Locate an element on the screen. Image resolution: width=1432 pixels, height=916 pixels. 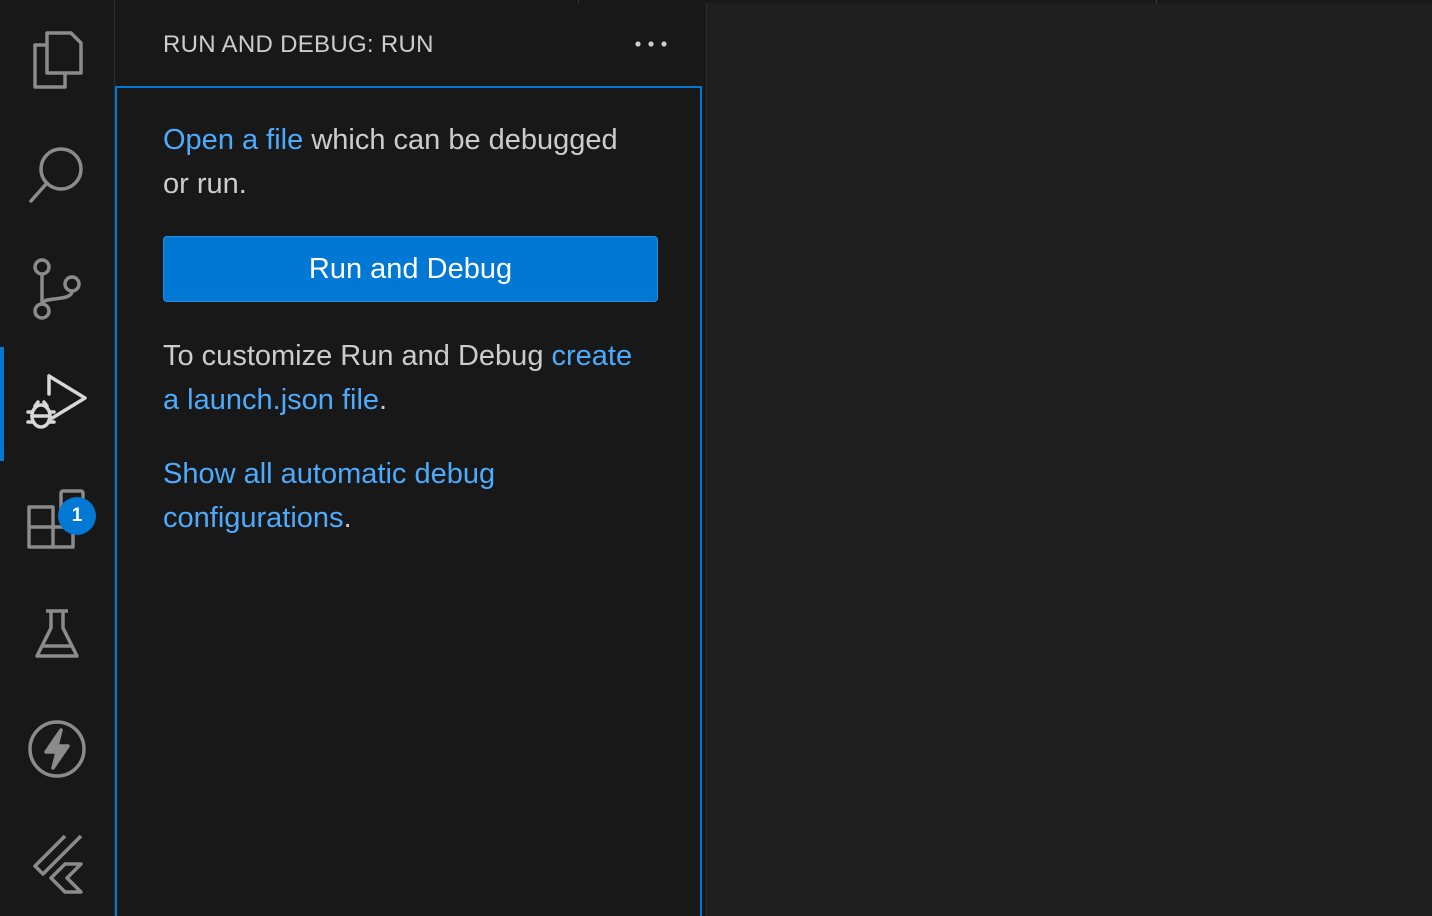
run-and-debug-button: Run and Debug is located at coordinates (410, 269).